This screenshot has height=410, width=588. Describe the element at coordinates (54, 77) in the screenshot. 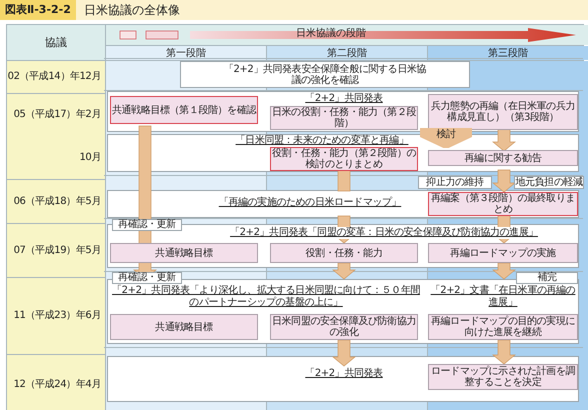

I see `date-label: 02（平成14）年12月` at that location.